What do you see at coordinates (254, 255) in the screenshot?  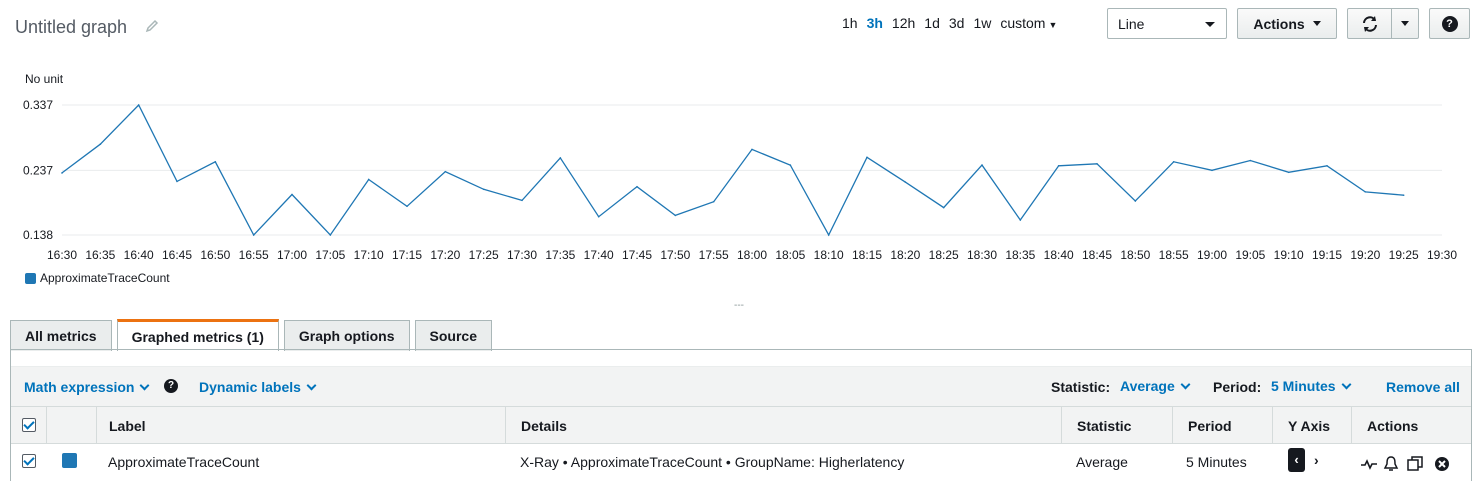 I see `x-tick-label: 16:55` at bounding box center [254, 255].